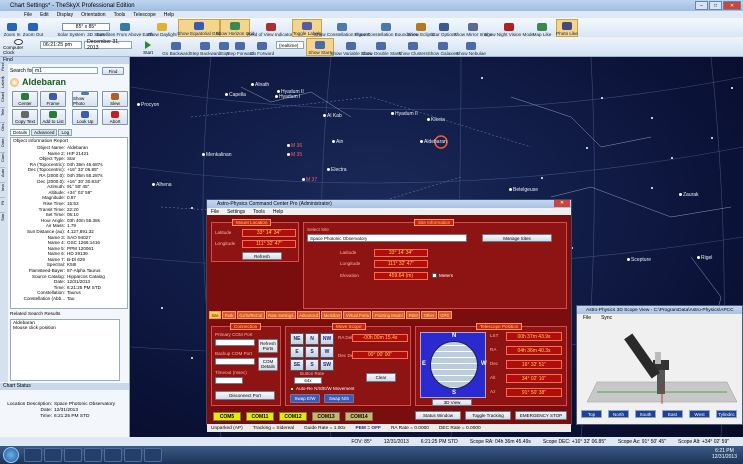 This screenshot has height=464, width=743. Describe the element at coordinates (229, 315) in the screenshot. I see `apcc-tab-park: Park` at that location.